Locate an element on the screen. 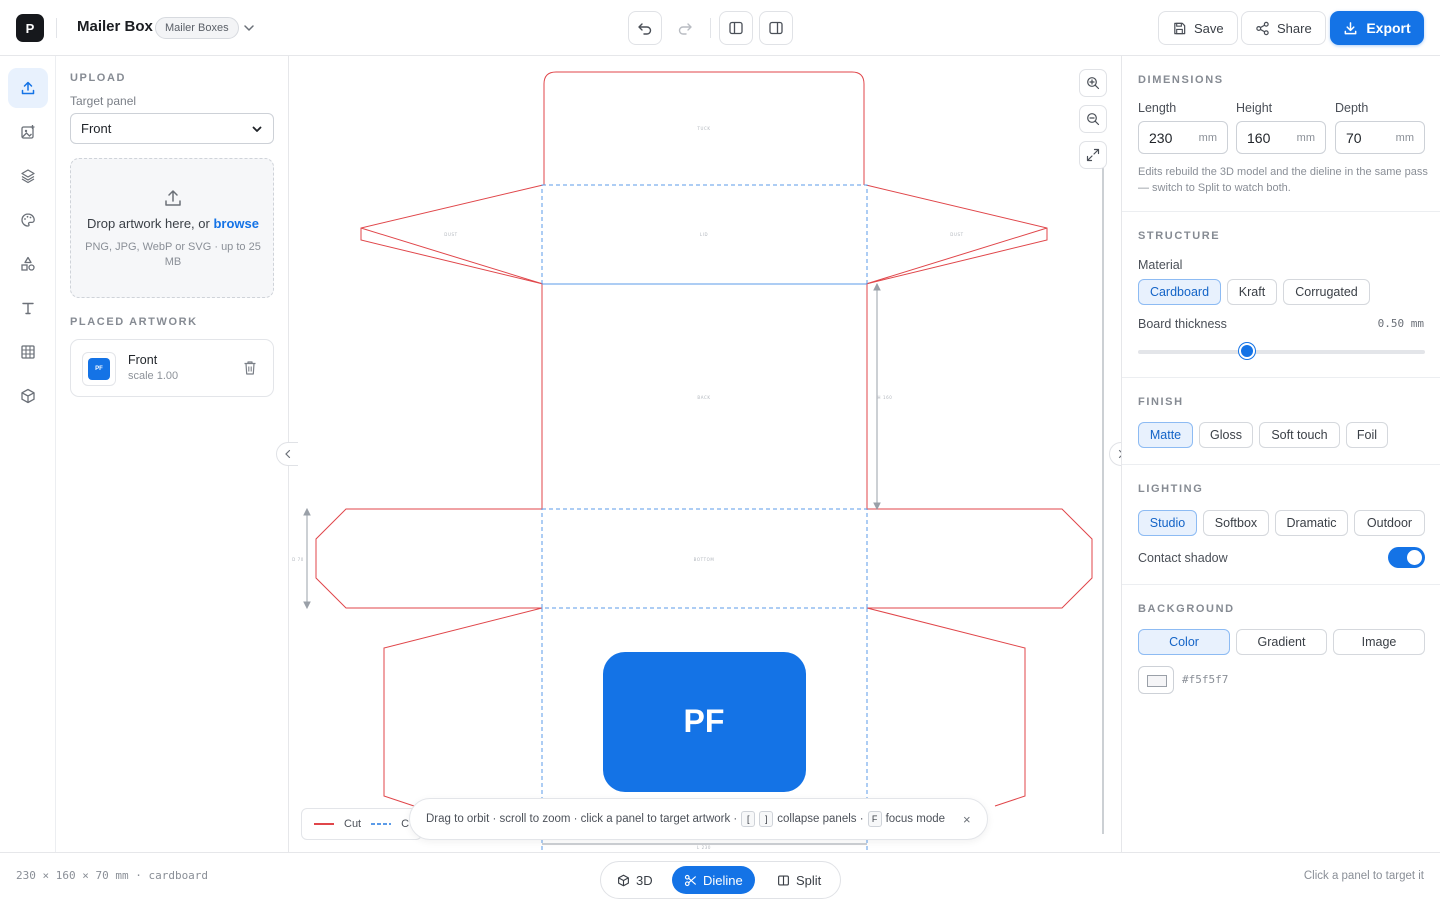 The image size is (1440, 900). upload-icon is located at coordinates (28, 88).